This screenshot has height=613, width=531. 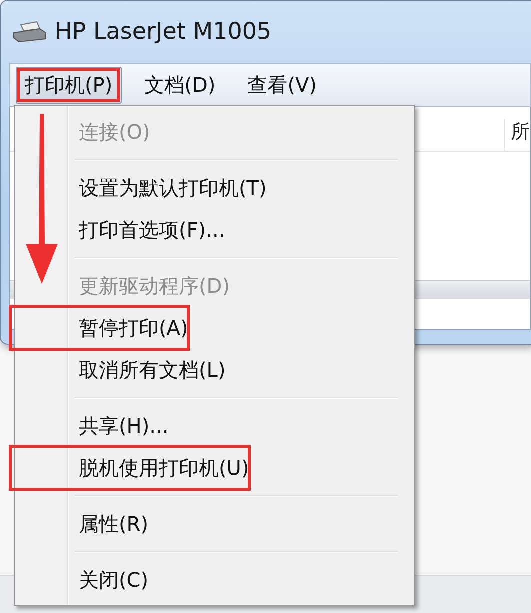 What do you see at coordinates (214, 328) in the screenshot?
I see `menu-item: 暂停打印(A)` at bounding box center [214, 328].